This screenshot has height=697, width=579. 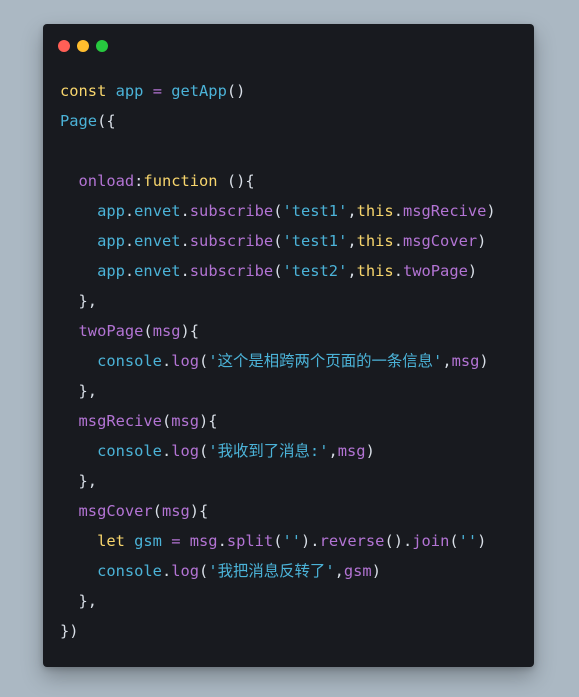 I want to click on code-line: twoPage(msg){, so click(x=278, y=331).